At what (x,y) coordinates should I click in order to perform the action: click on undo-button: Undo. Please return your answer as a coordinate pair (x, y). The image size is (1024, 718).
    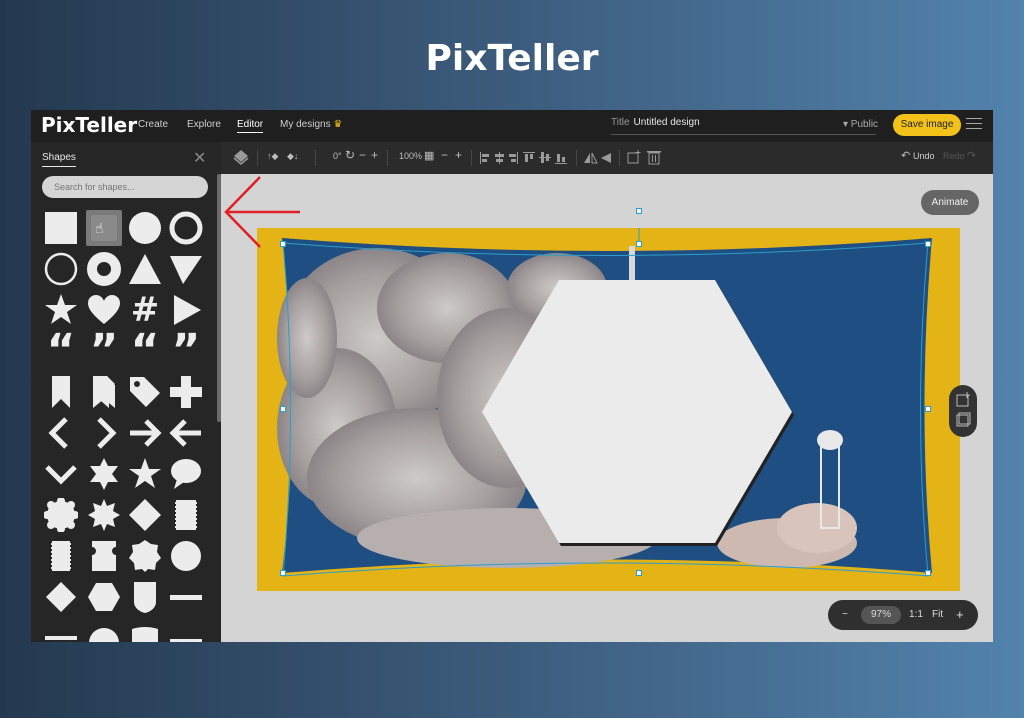
    Looking at the image, I should click on (924, 156).